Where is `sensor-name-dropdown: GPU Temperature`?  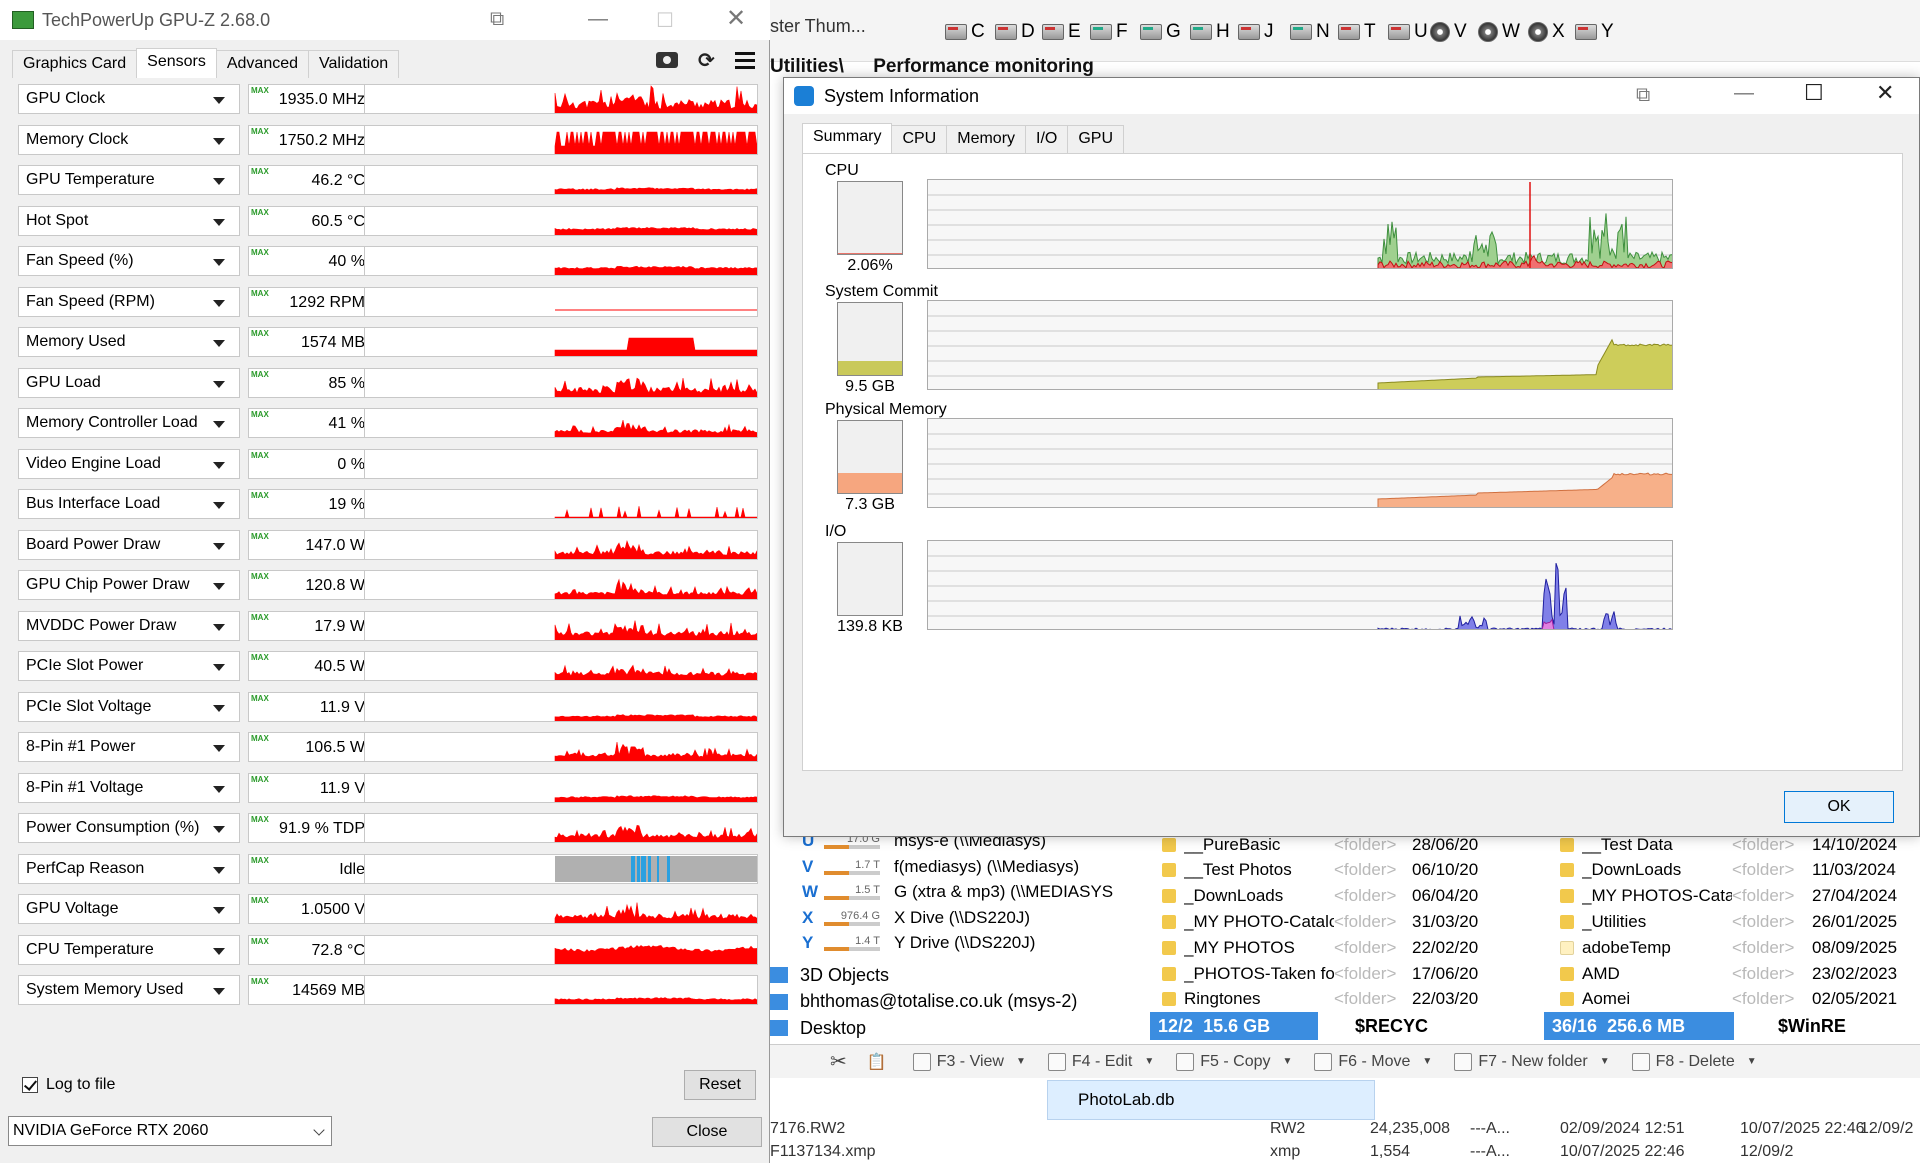 sensor-name-dropdown: GPU Temperature is located at coordinates (129, 180).